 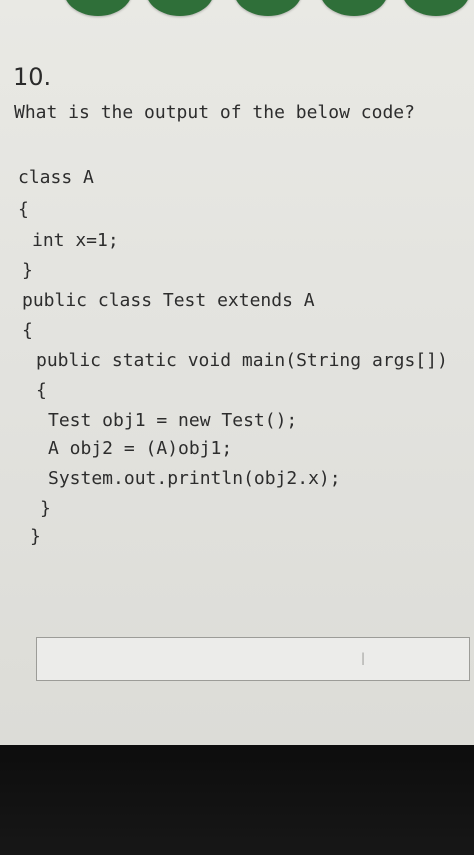 I want to click on code-line-2: {, so click(x=23, y=209).